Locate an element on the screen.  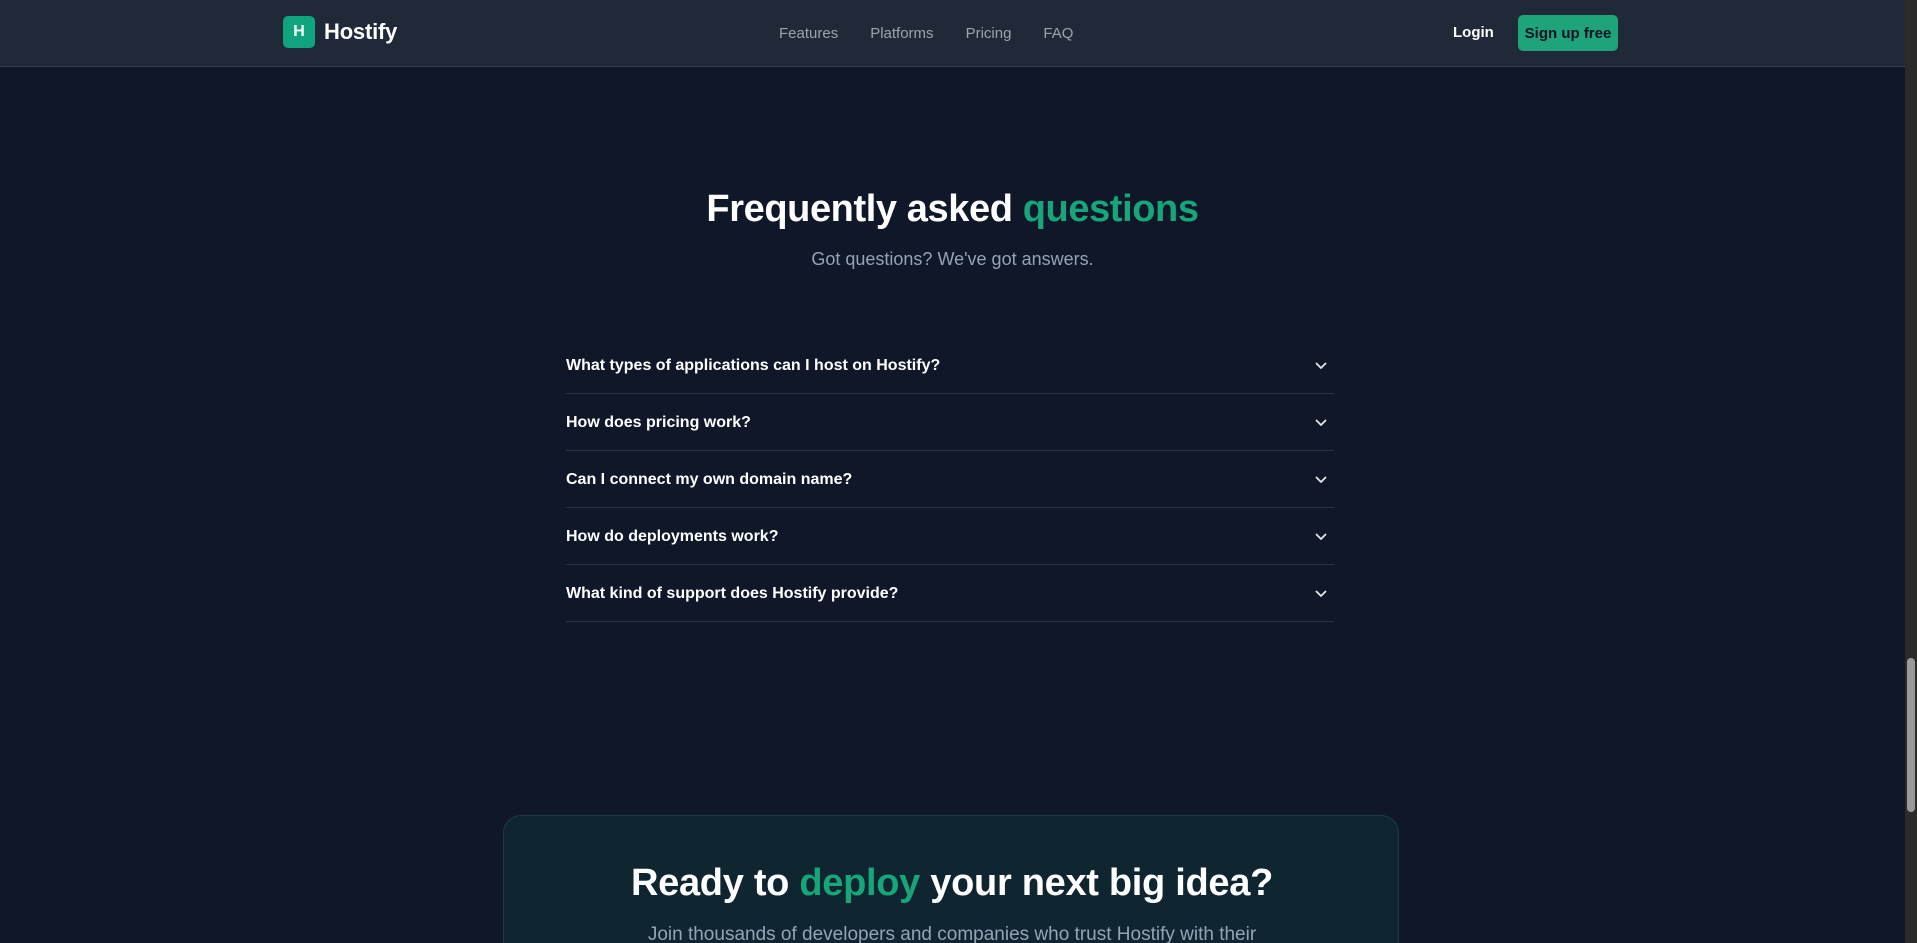
login-link: Login is located at coordinates (1473, 32).